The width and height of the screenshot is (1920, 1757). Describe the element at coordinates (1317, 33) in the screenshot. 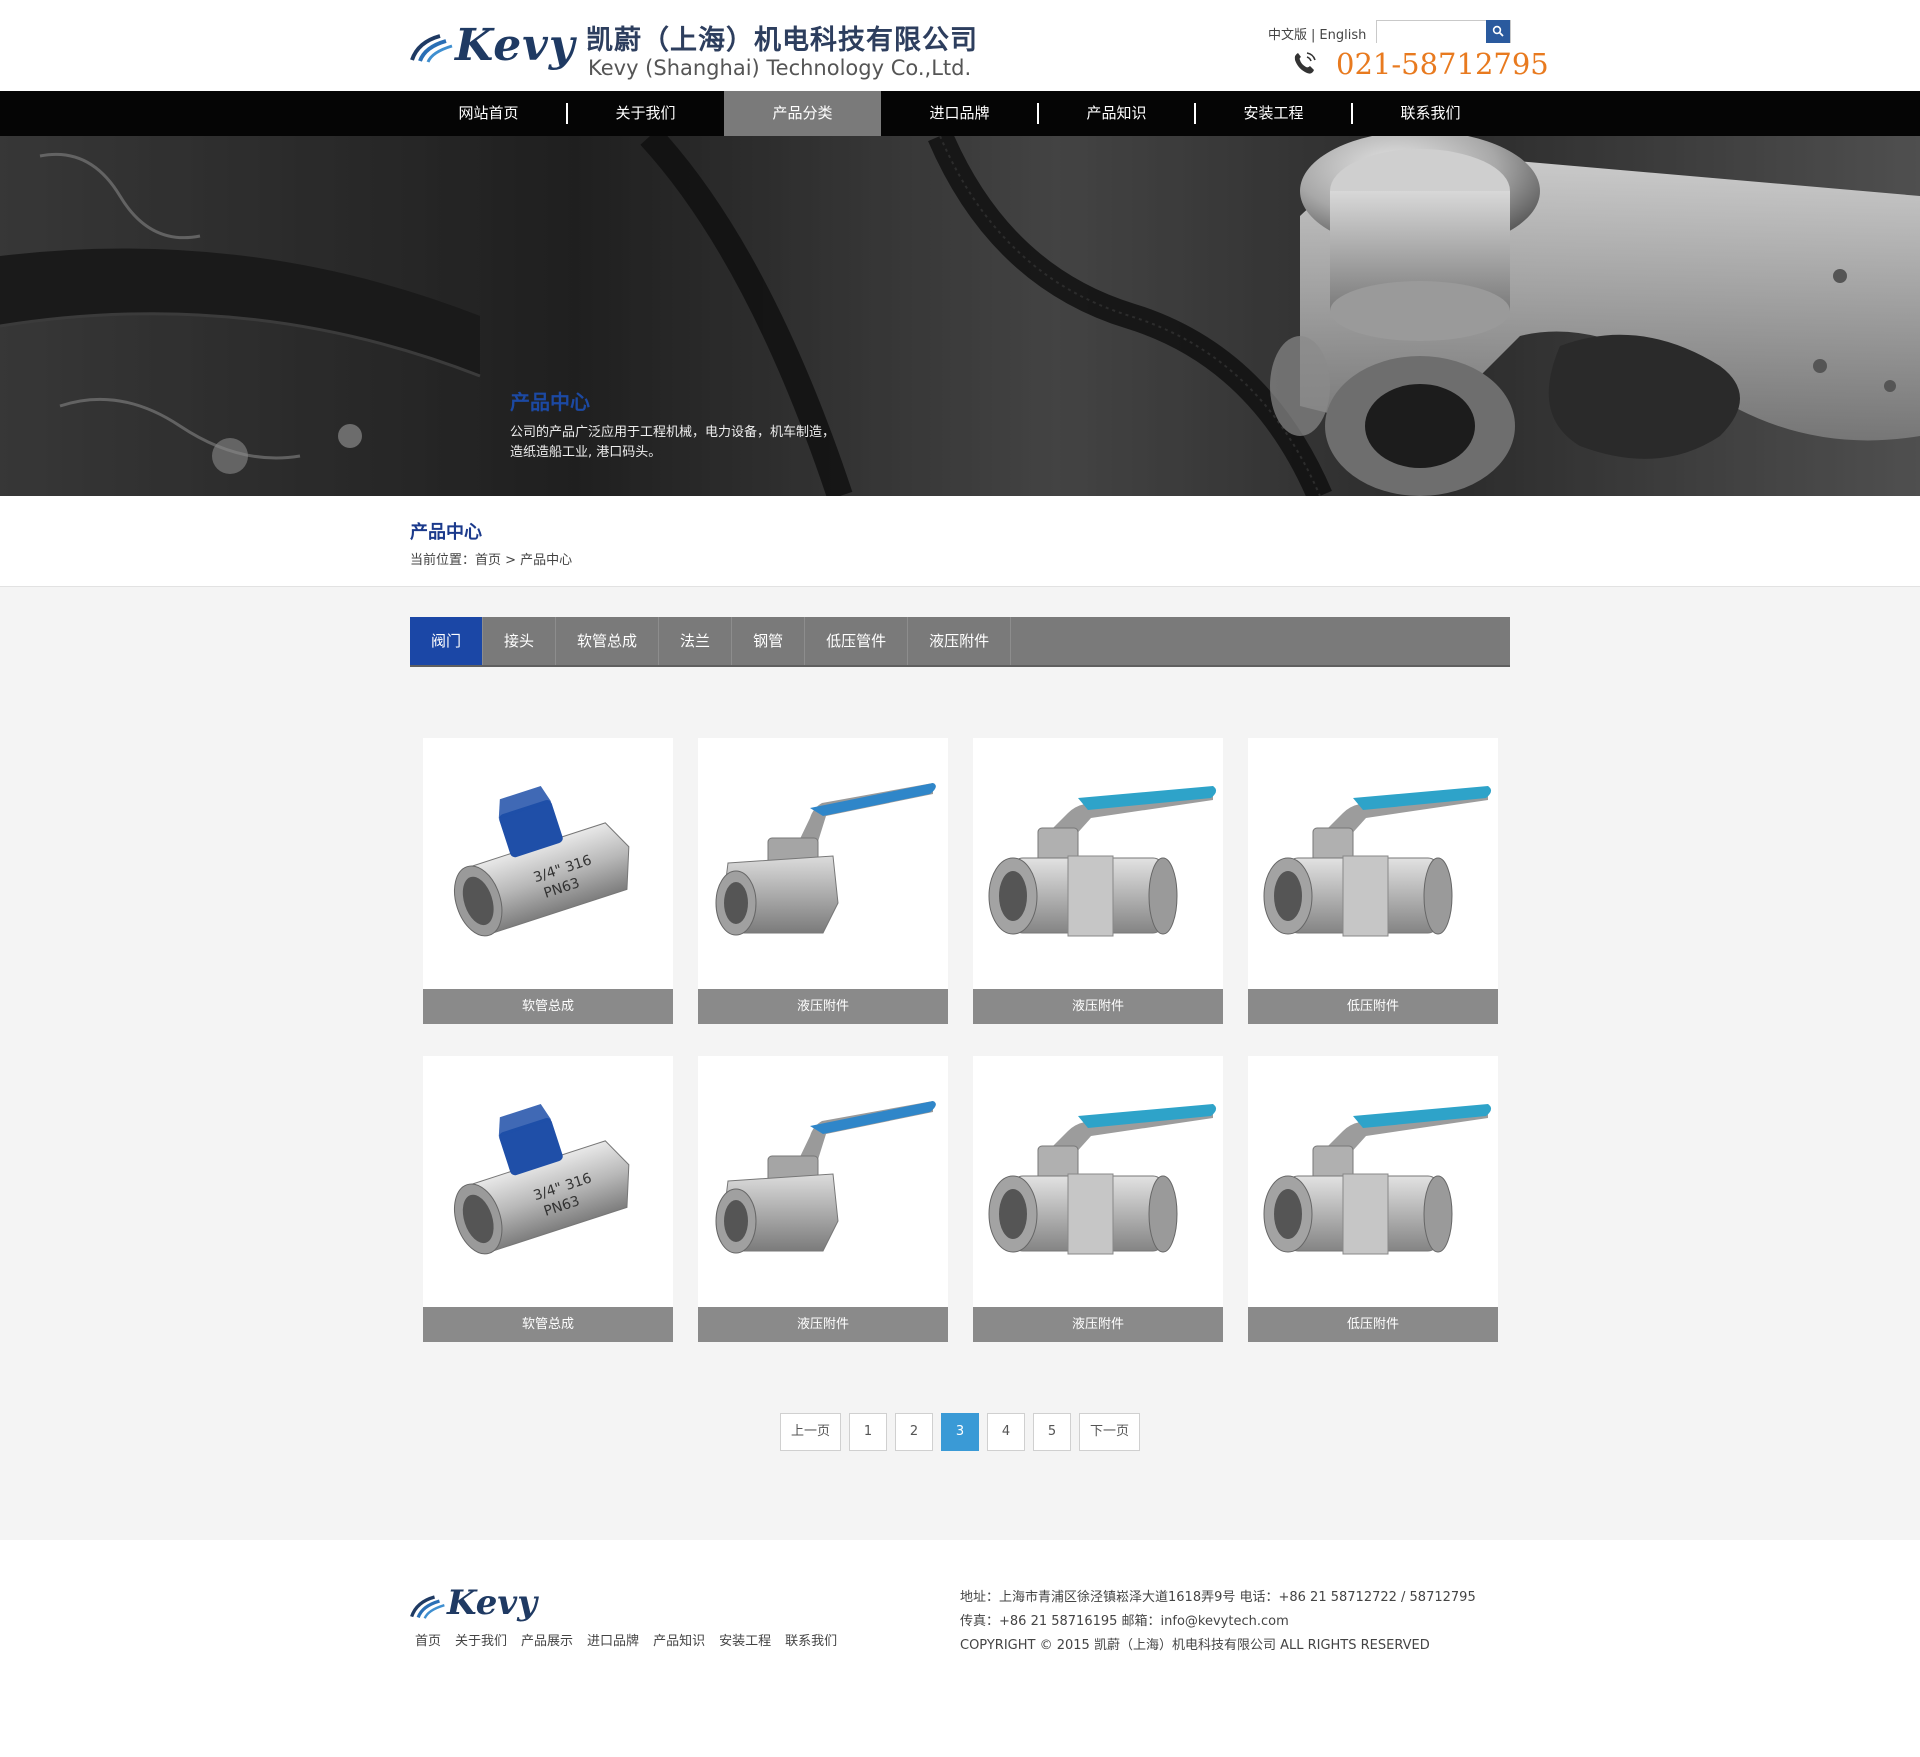

I see `language-switcher: 中文版 | English` at that location.